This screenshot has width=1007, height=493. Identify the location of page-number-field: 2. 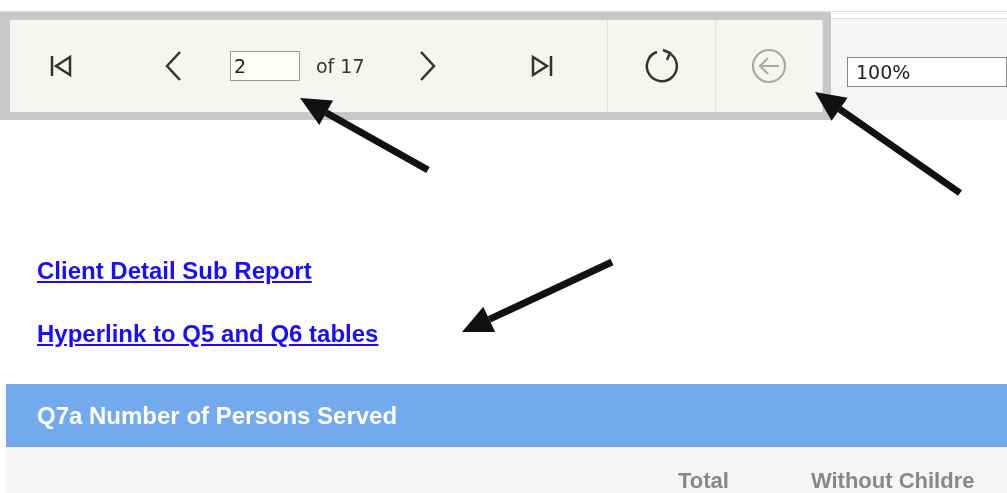
(265, 66).